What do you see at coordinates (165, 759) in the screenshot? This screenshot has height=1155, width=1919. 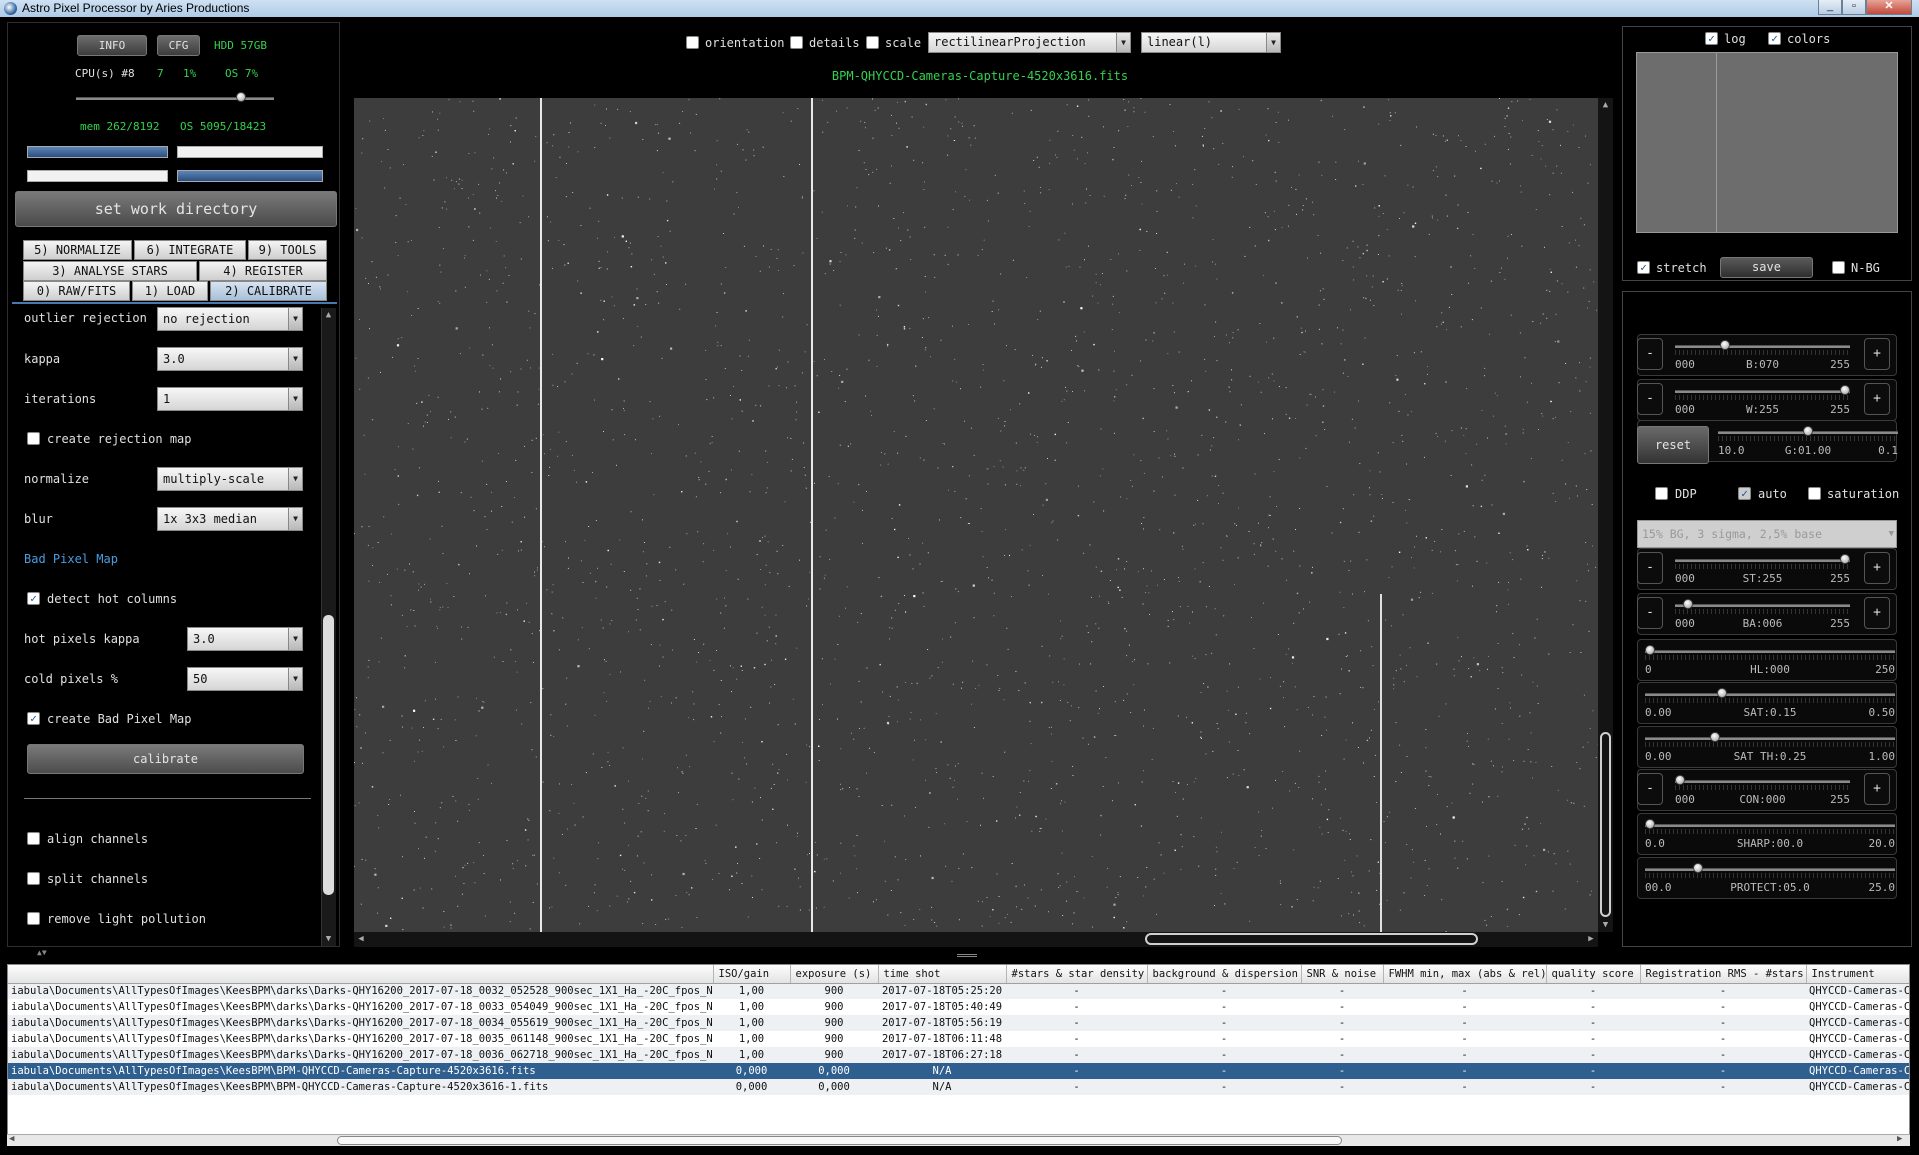 I see `calibrate-button: calibrate` at bounding box center [165, 759].